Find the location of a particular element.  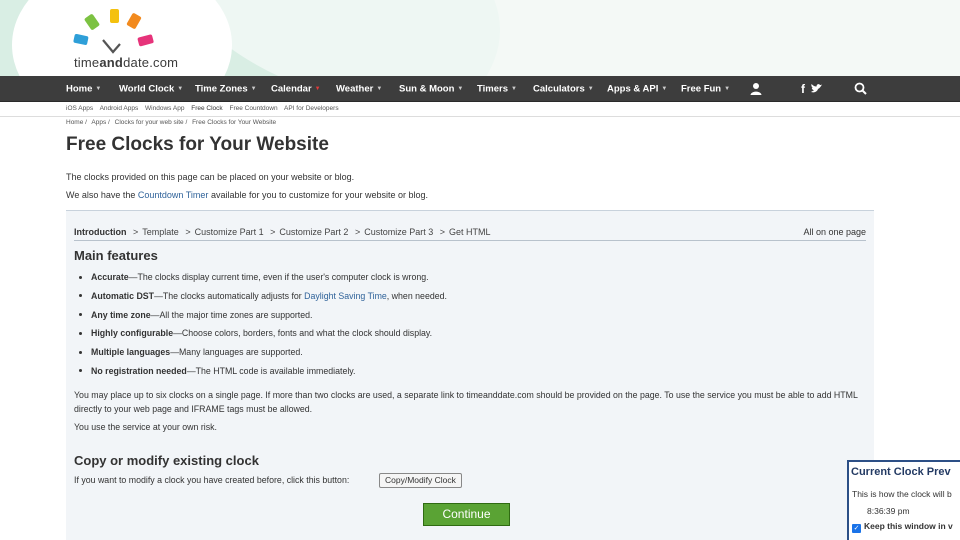

keep-window-label: Keep this window in v is located at coordinates (908, 526).